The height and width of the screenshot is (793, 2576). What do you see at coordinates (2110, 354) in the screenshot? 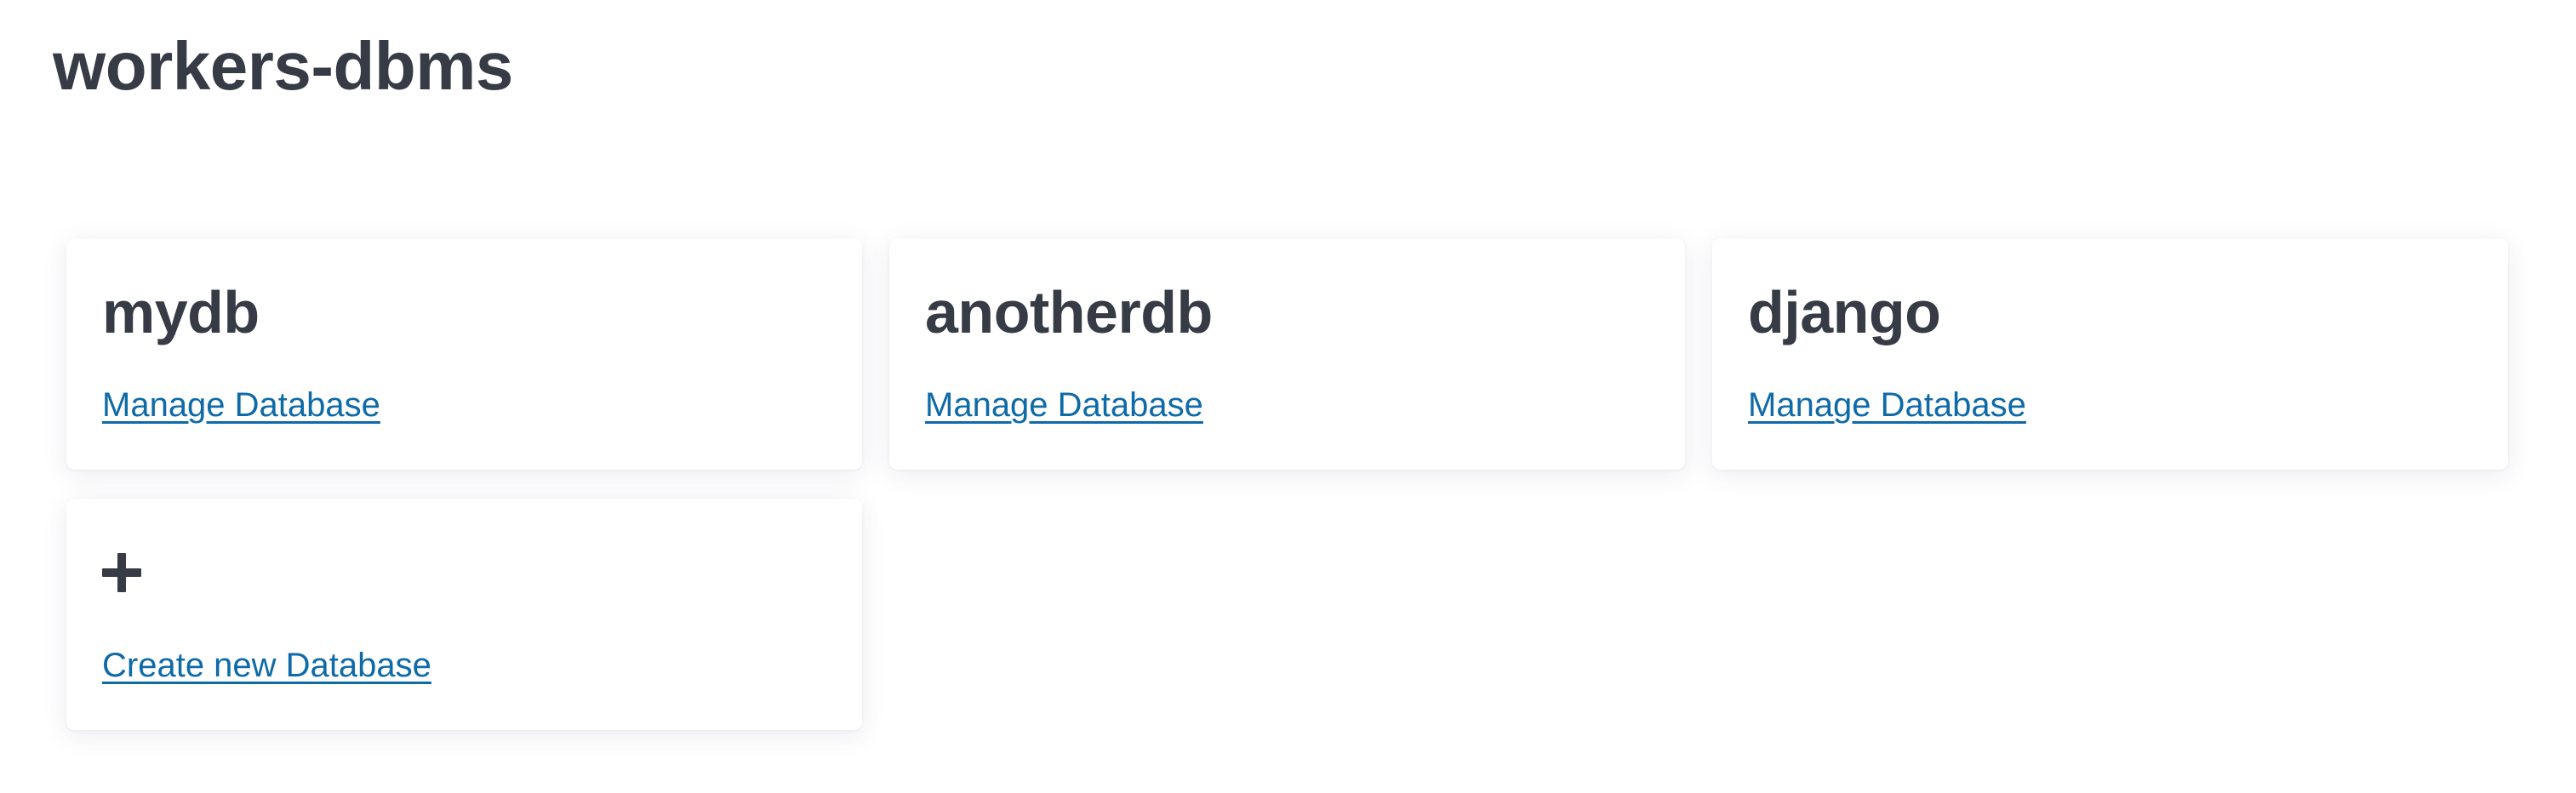
I see `database-card-django: django Manage Database` at bounding box center [2110, 354].